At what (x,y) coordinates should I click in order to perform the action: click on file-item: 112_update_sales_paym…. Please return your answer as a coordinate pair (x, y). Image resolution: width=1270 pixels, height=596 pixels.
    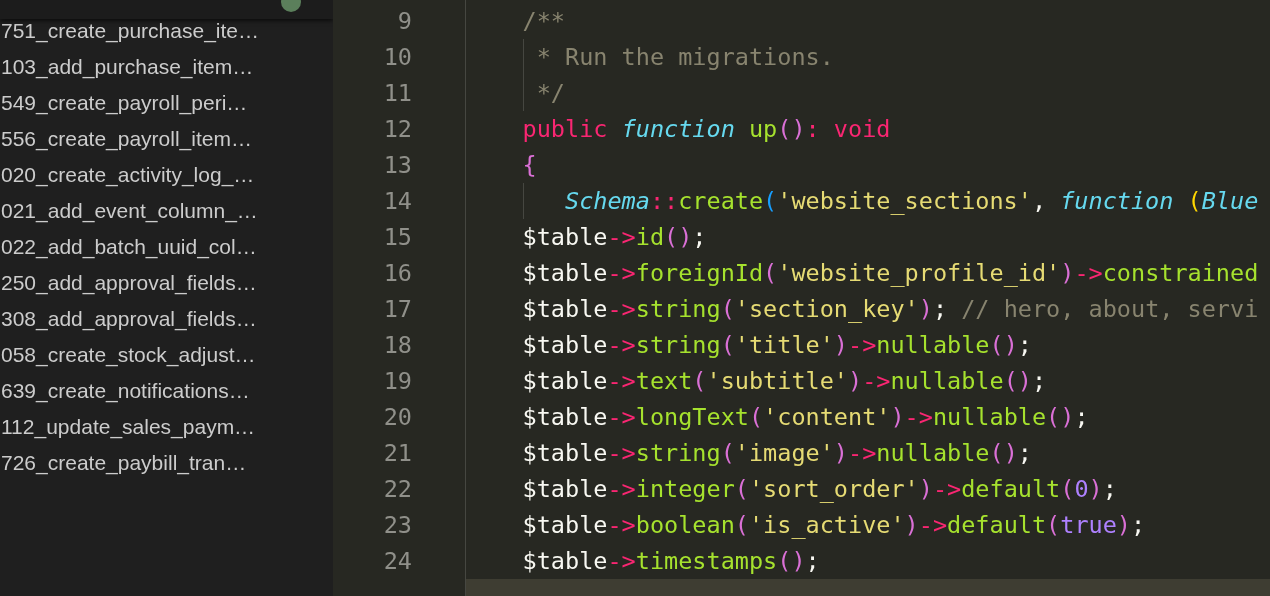
    Looking at the image, I should click on (128, 427).